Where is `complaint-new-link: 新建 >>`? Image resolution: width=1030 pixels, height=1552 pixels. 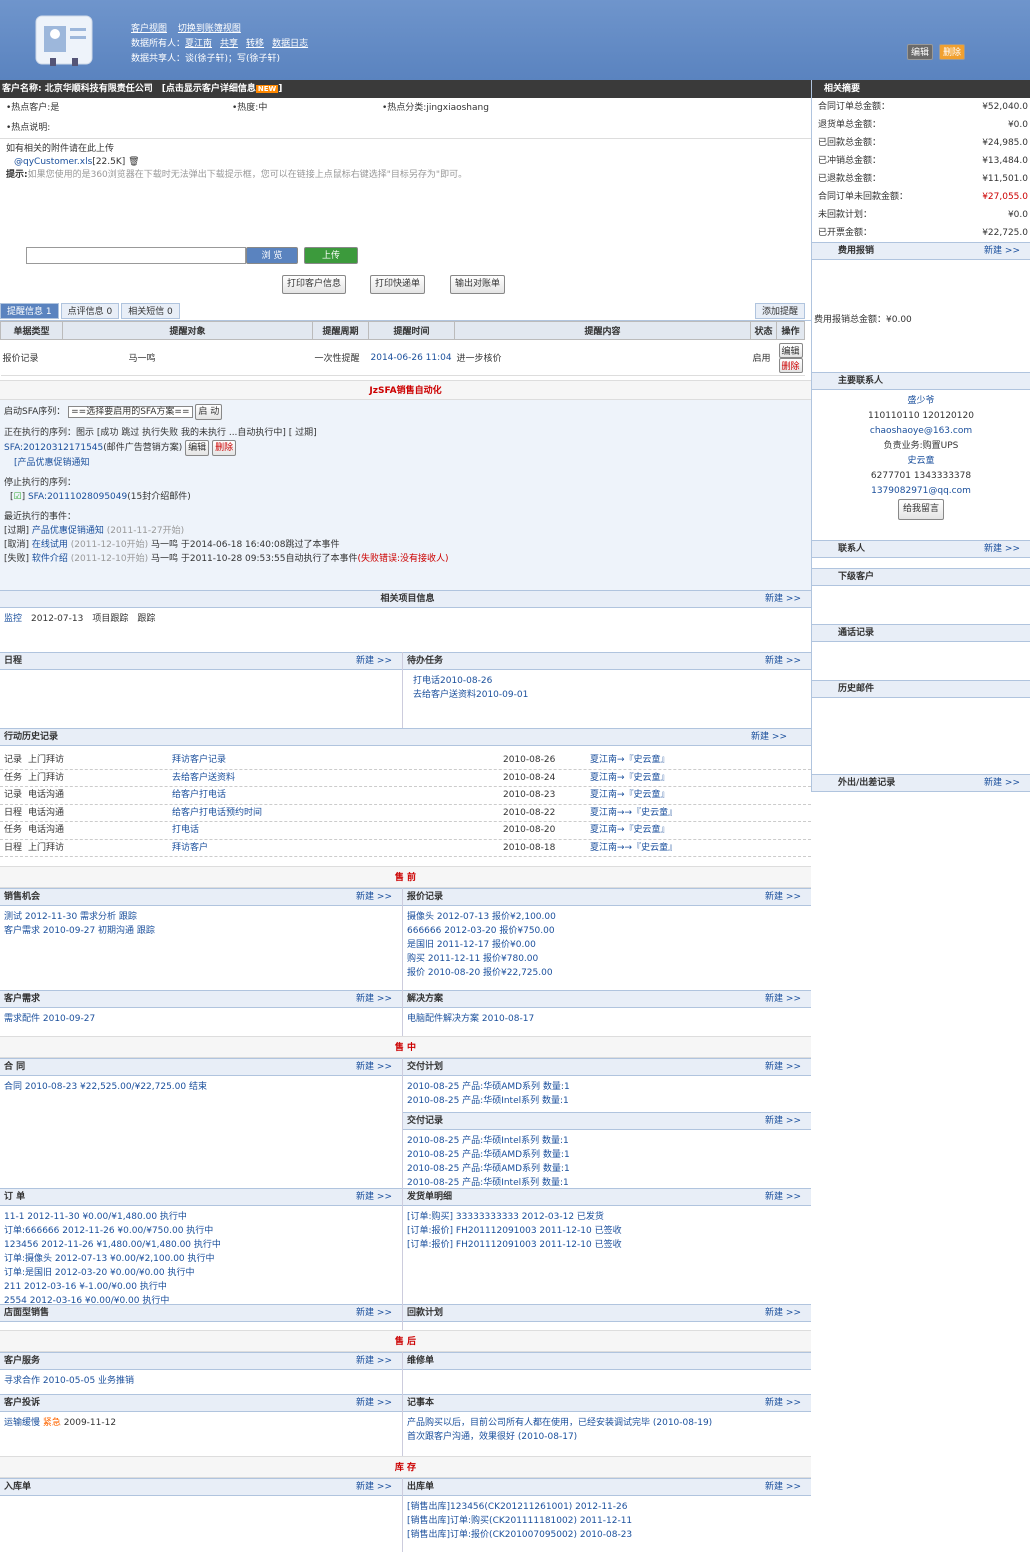
complaint-new-link: 新建 >> is located at coordinates (374, 1403).